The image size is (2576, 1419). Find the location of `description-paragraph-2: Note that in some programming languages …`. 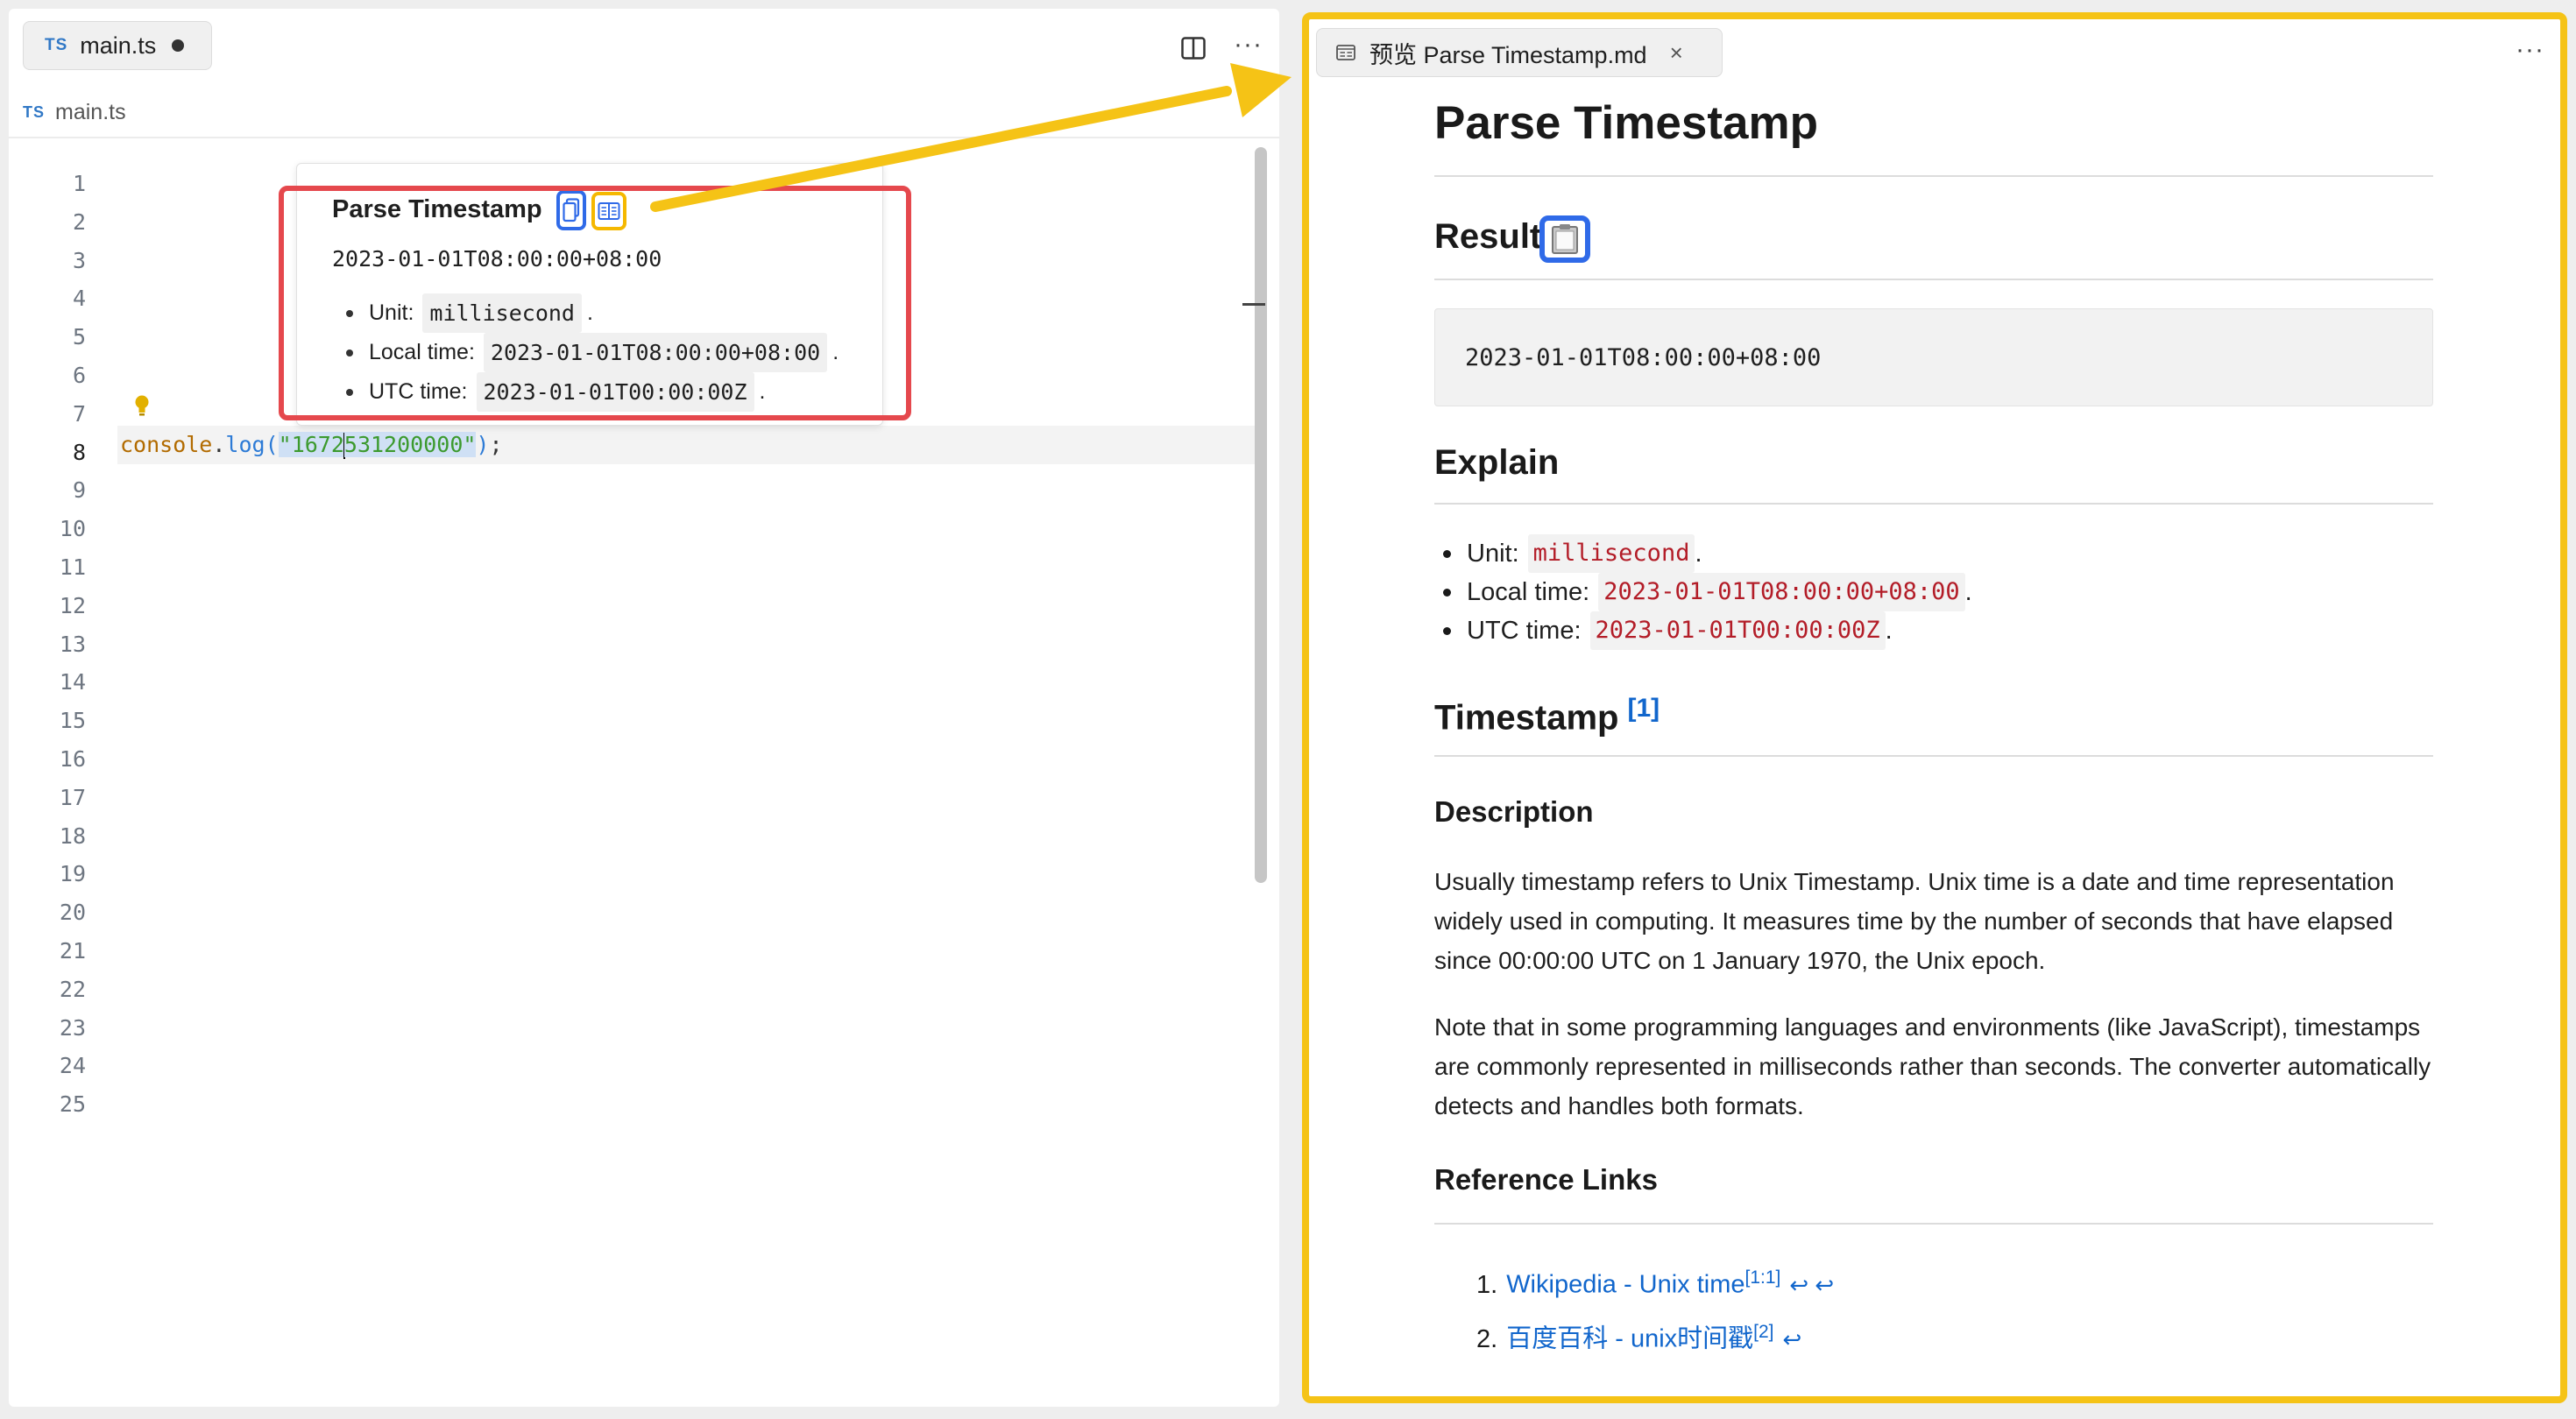

description-paragraph-2: Note that in some programming languages … is located at coordinates (1932, 1066).